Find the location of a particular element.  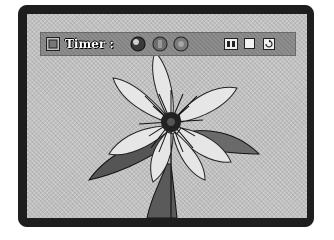

slideshow-osd-bar: Timer : is located at coordinates (168, 44).